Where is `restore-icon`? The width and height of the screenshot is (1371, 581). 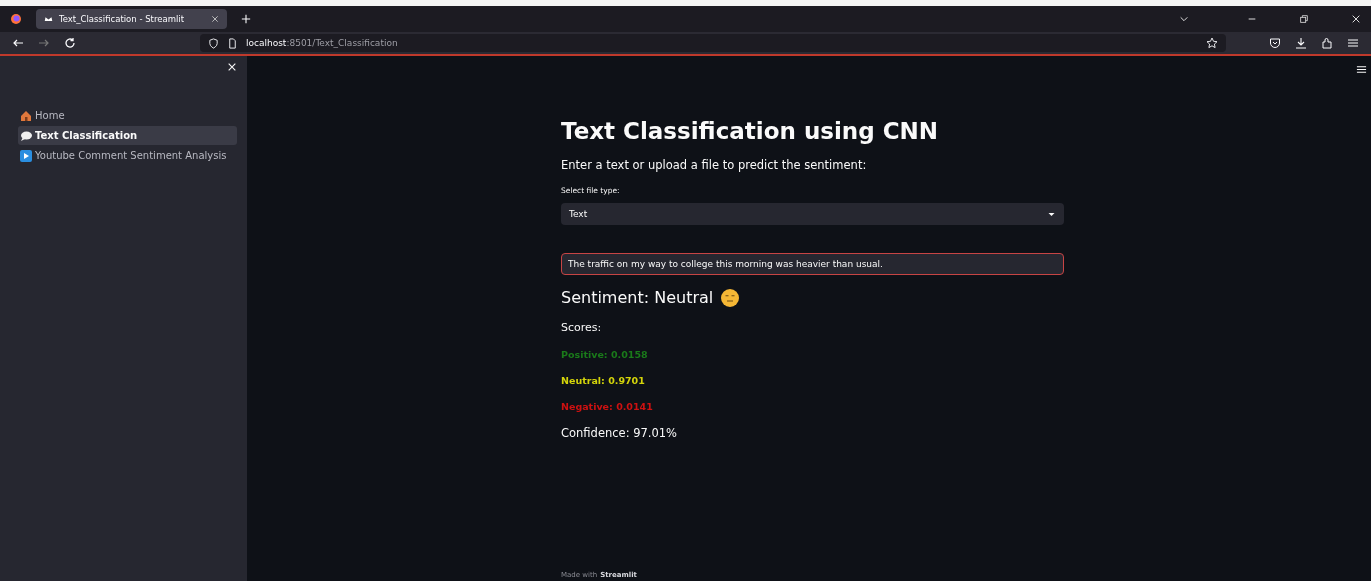
restore-icon is located at coordinates (1304, 19).